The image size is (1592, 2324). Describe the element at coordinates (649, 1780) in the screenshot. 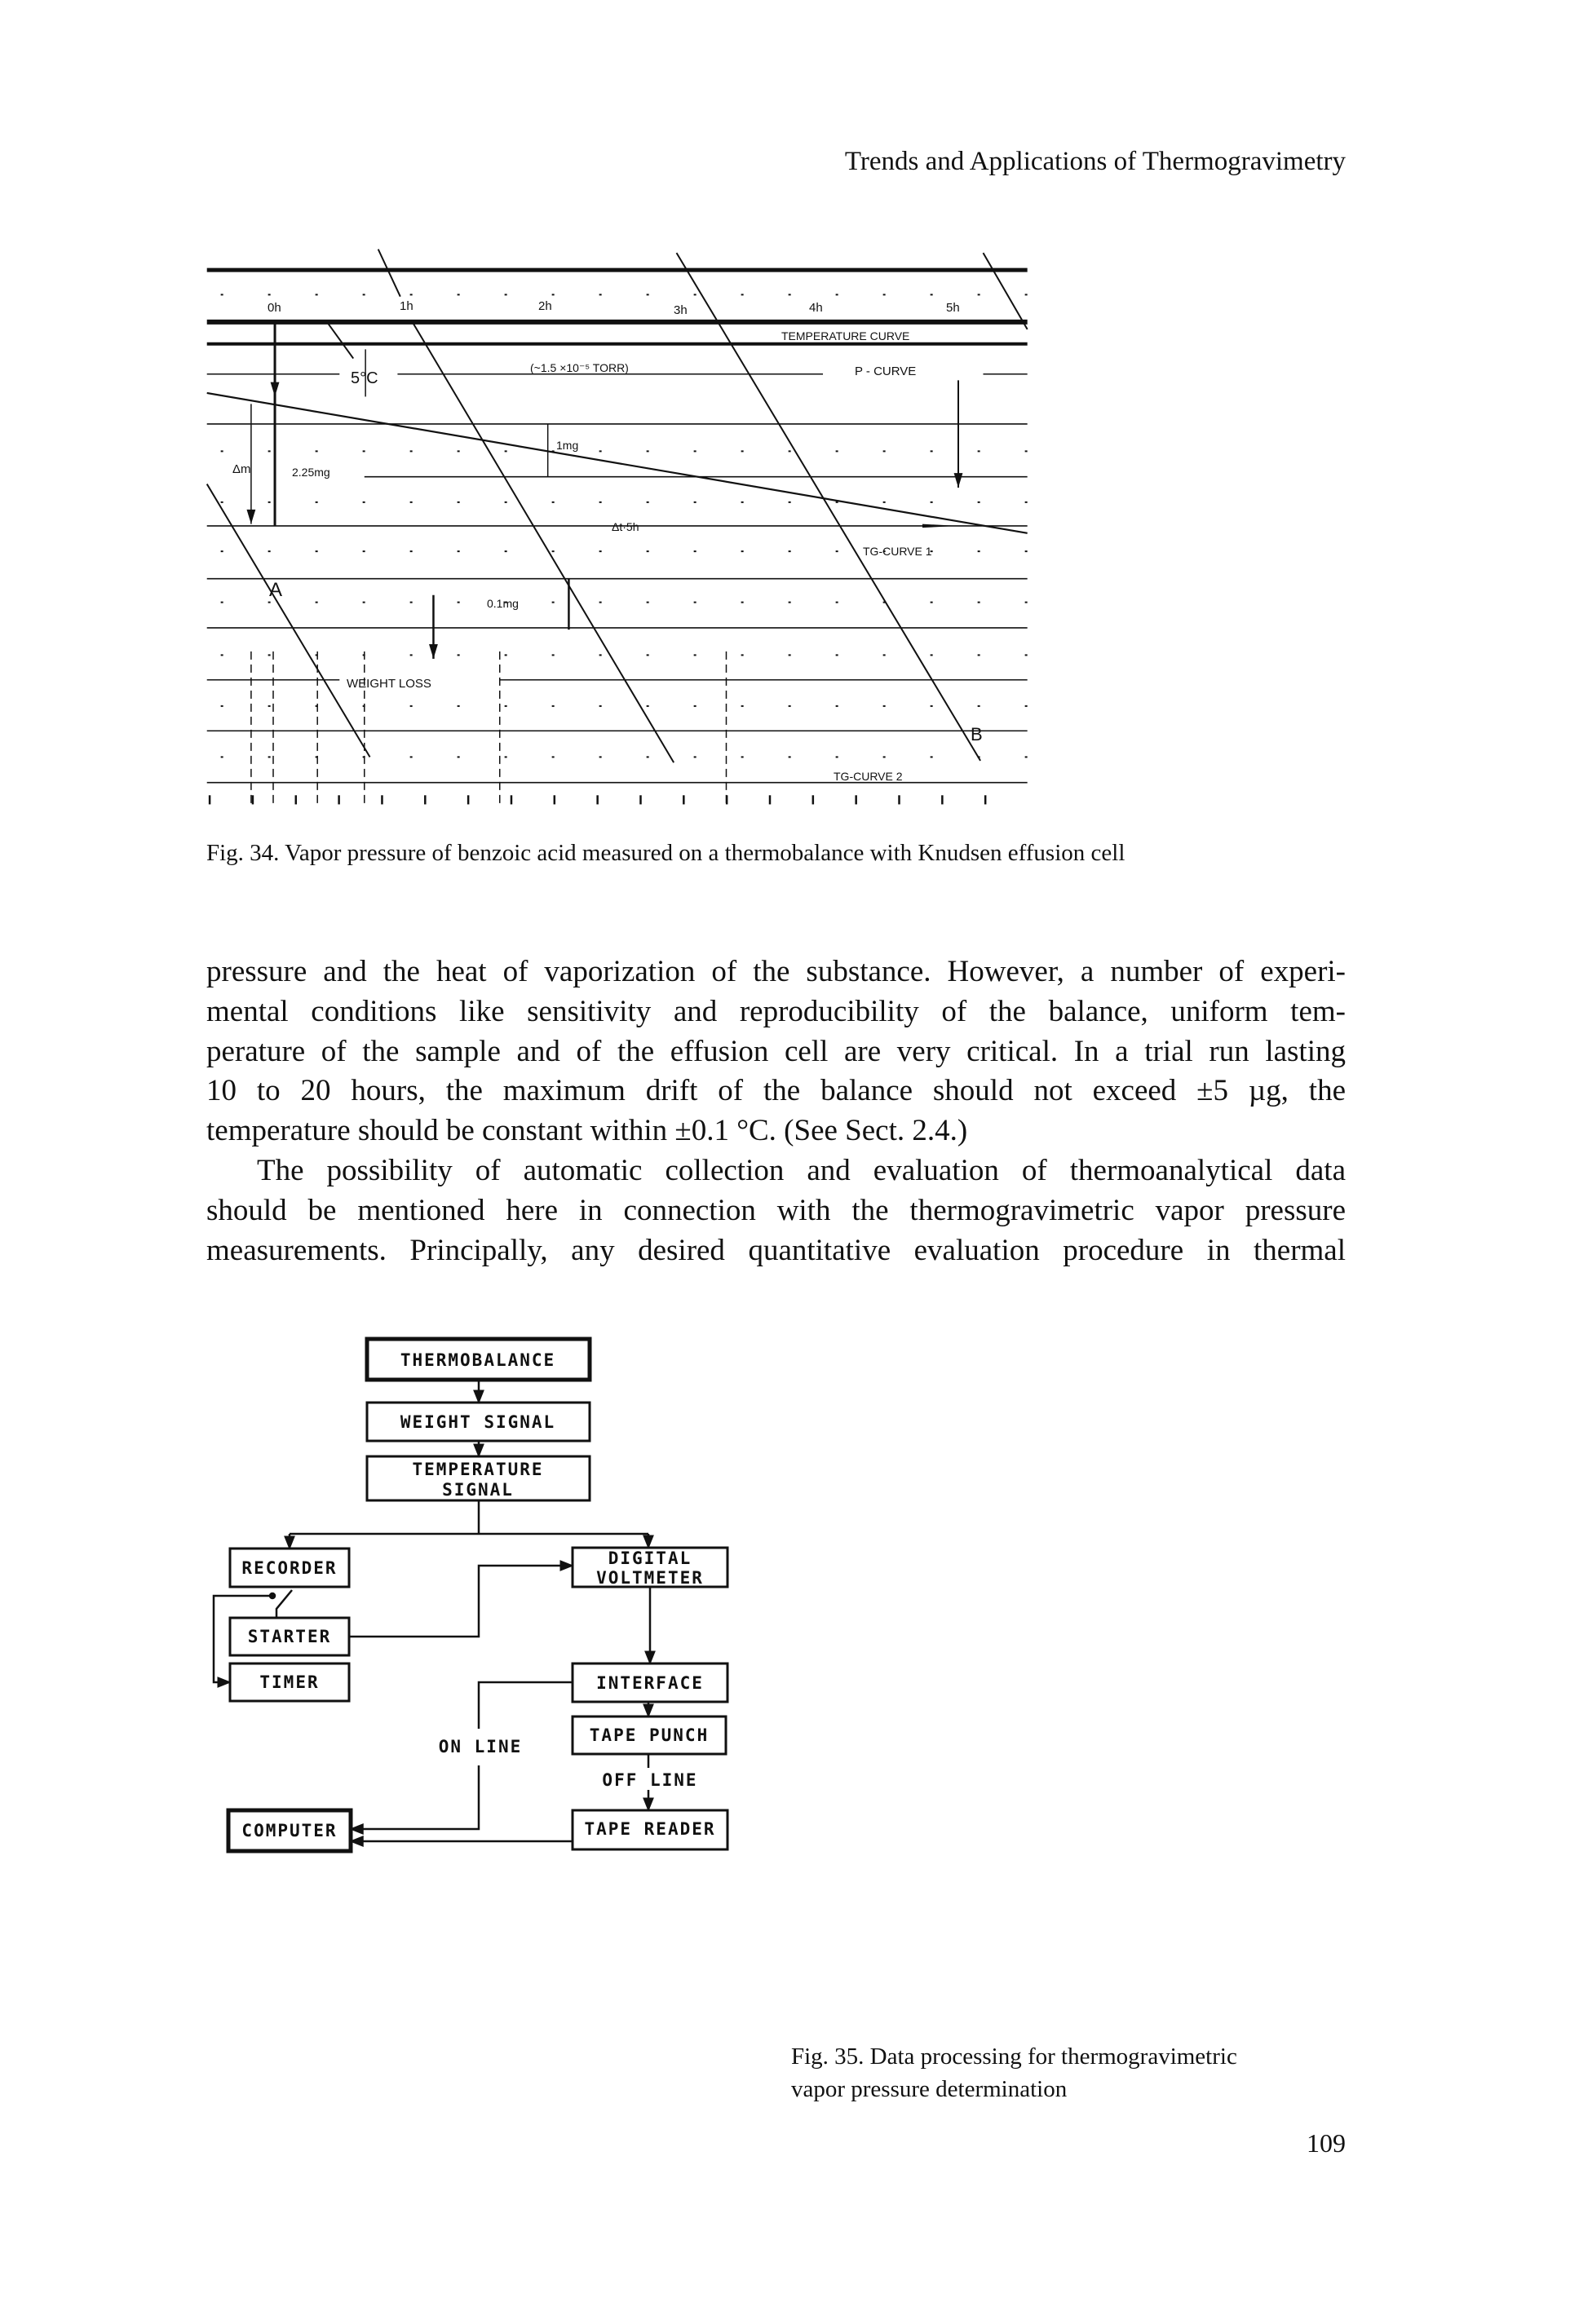

I see `off-line-label: OFF LINE` at that location.